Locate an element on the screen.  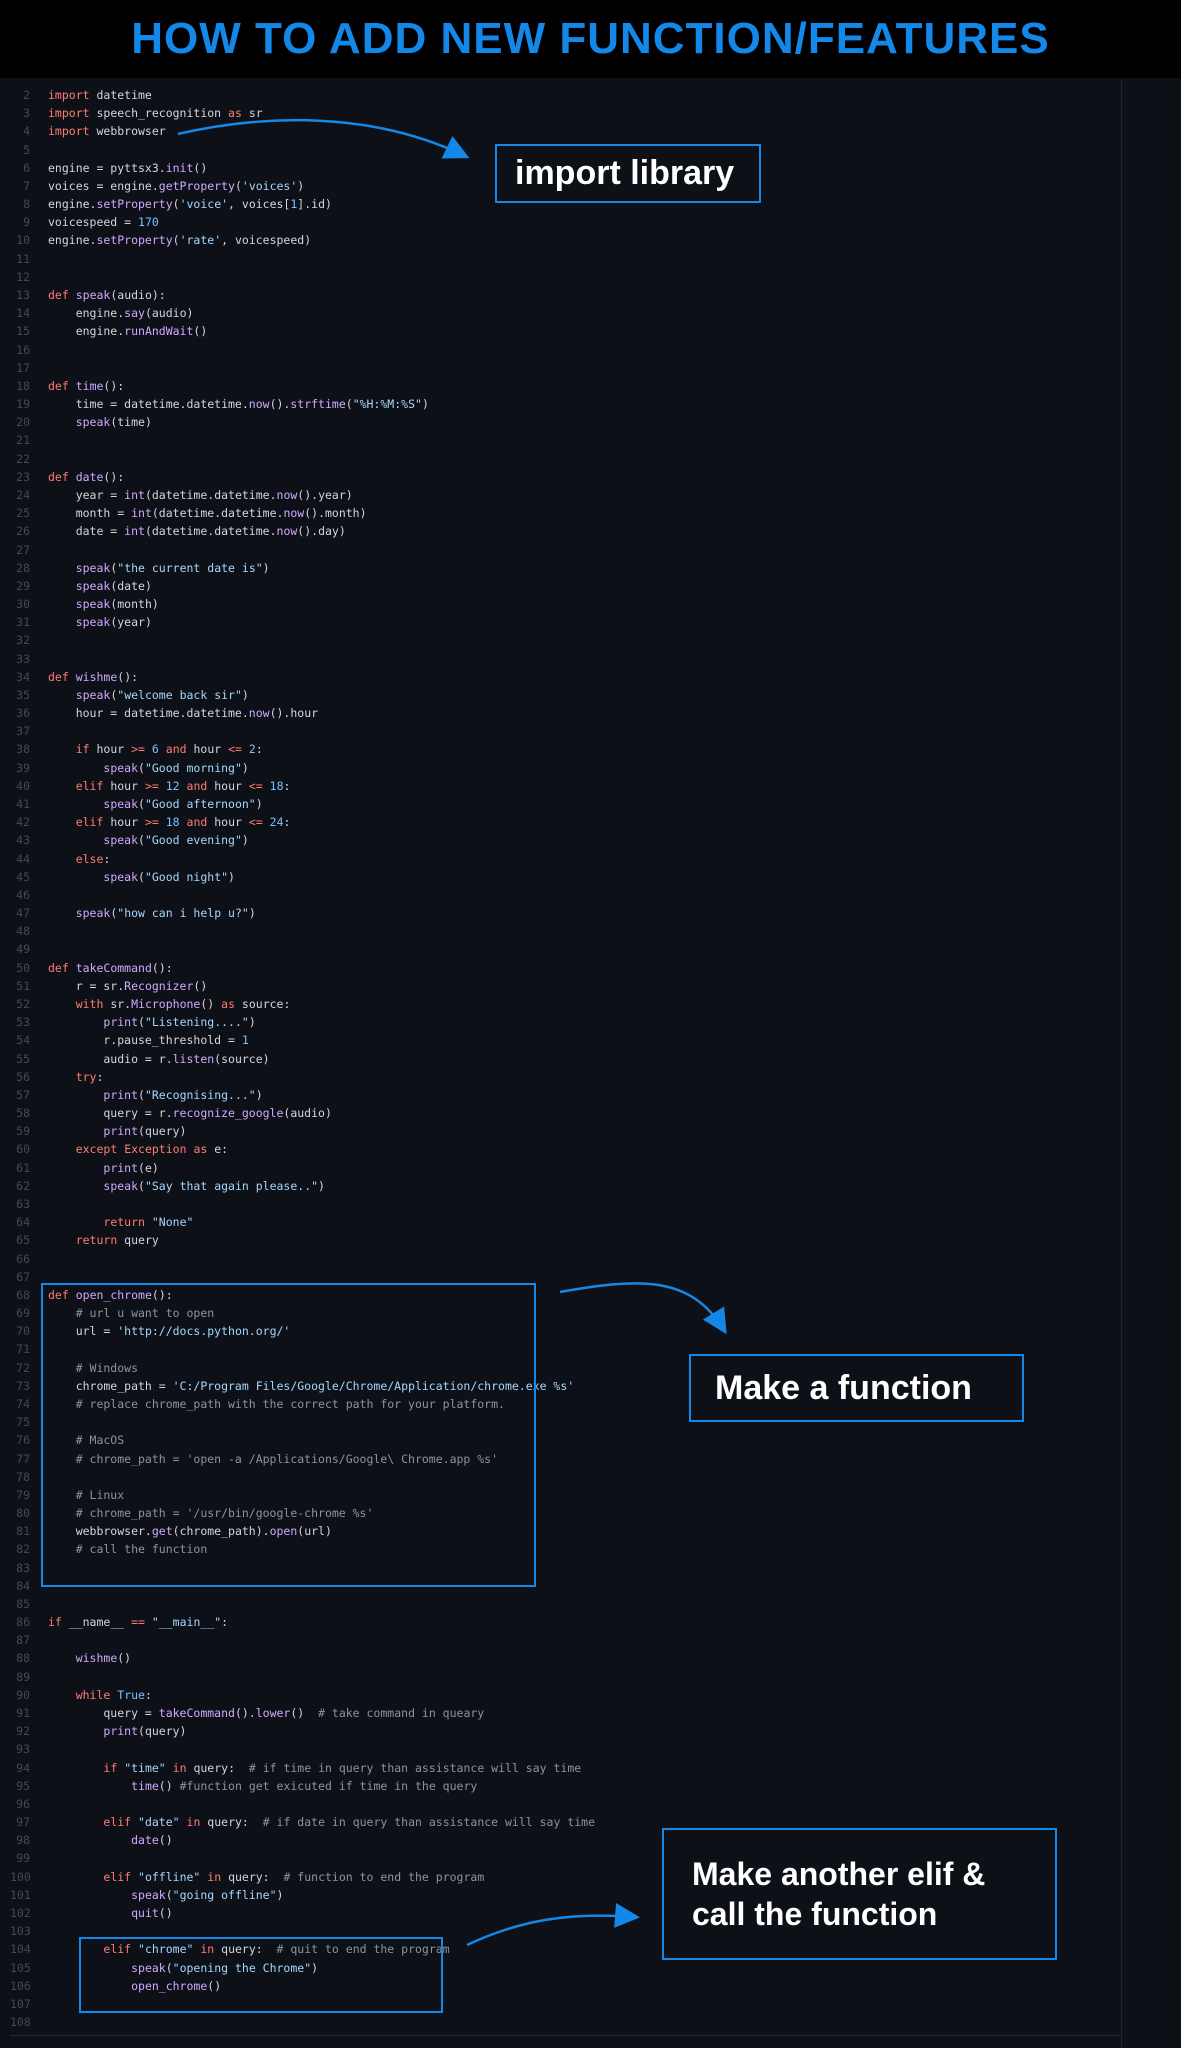
arrow-icon-import is located at coordinates (323, 138).